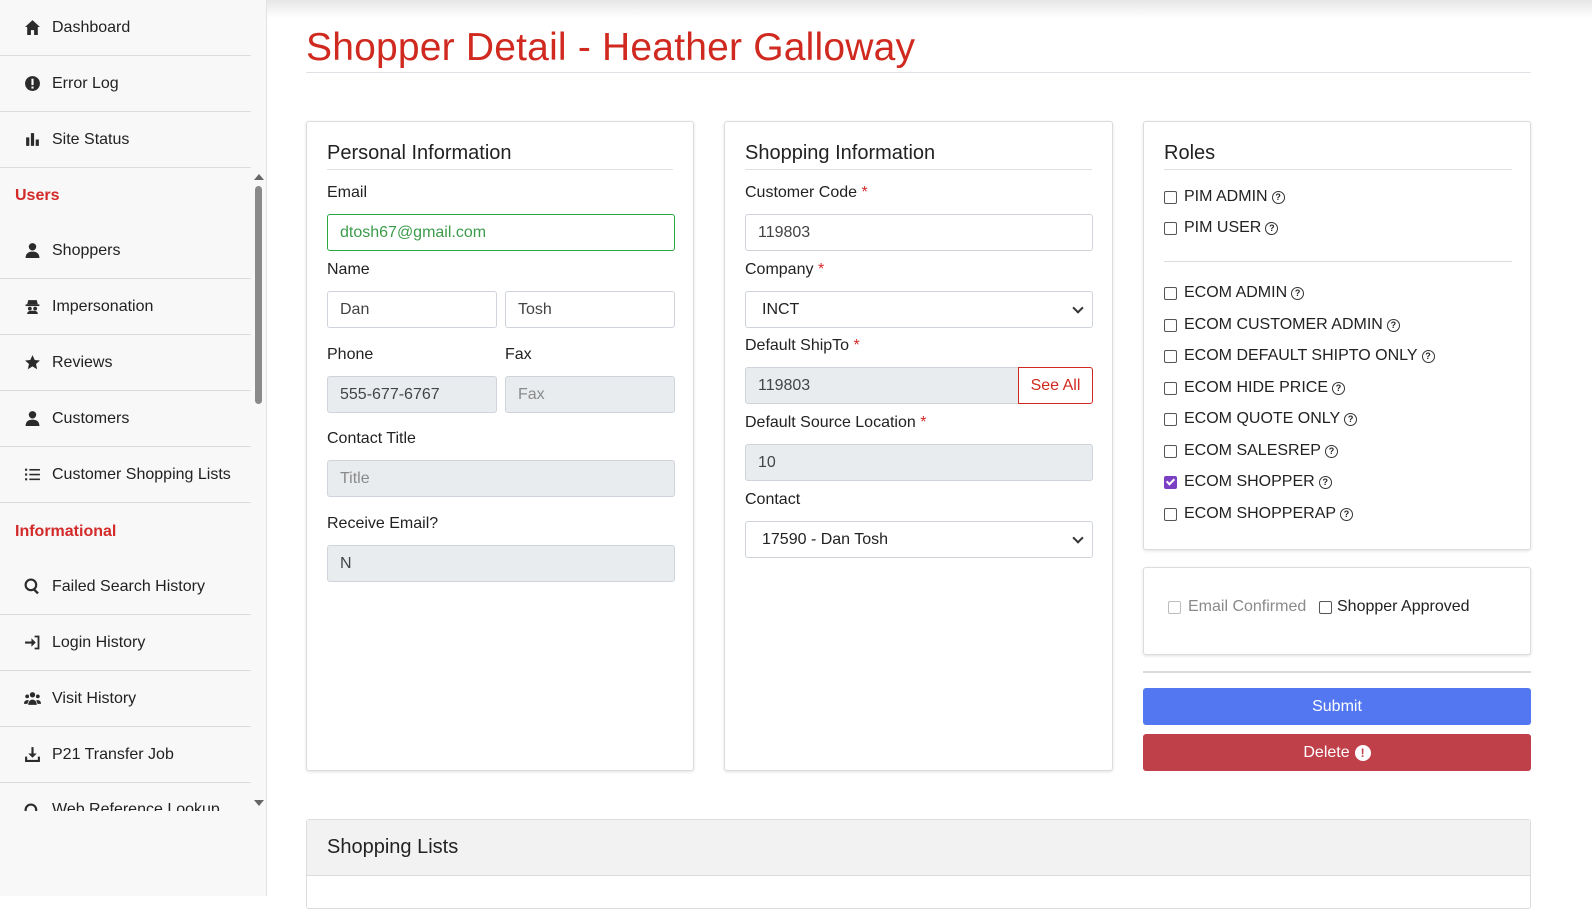 The height and width of the screenshot is (912, 1592). Describe the element at coordinates (82, 362) in the screenshot. I see `sidebar-item-label: Reviews` at that location.